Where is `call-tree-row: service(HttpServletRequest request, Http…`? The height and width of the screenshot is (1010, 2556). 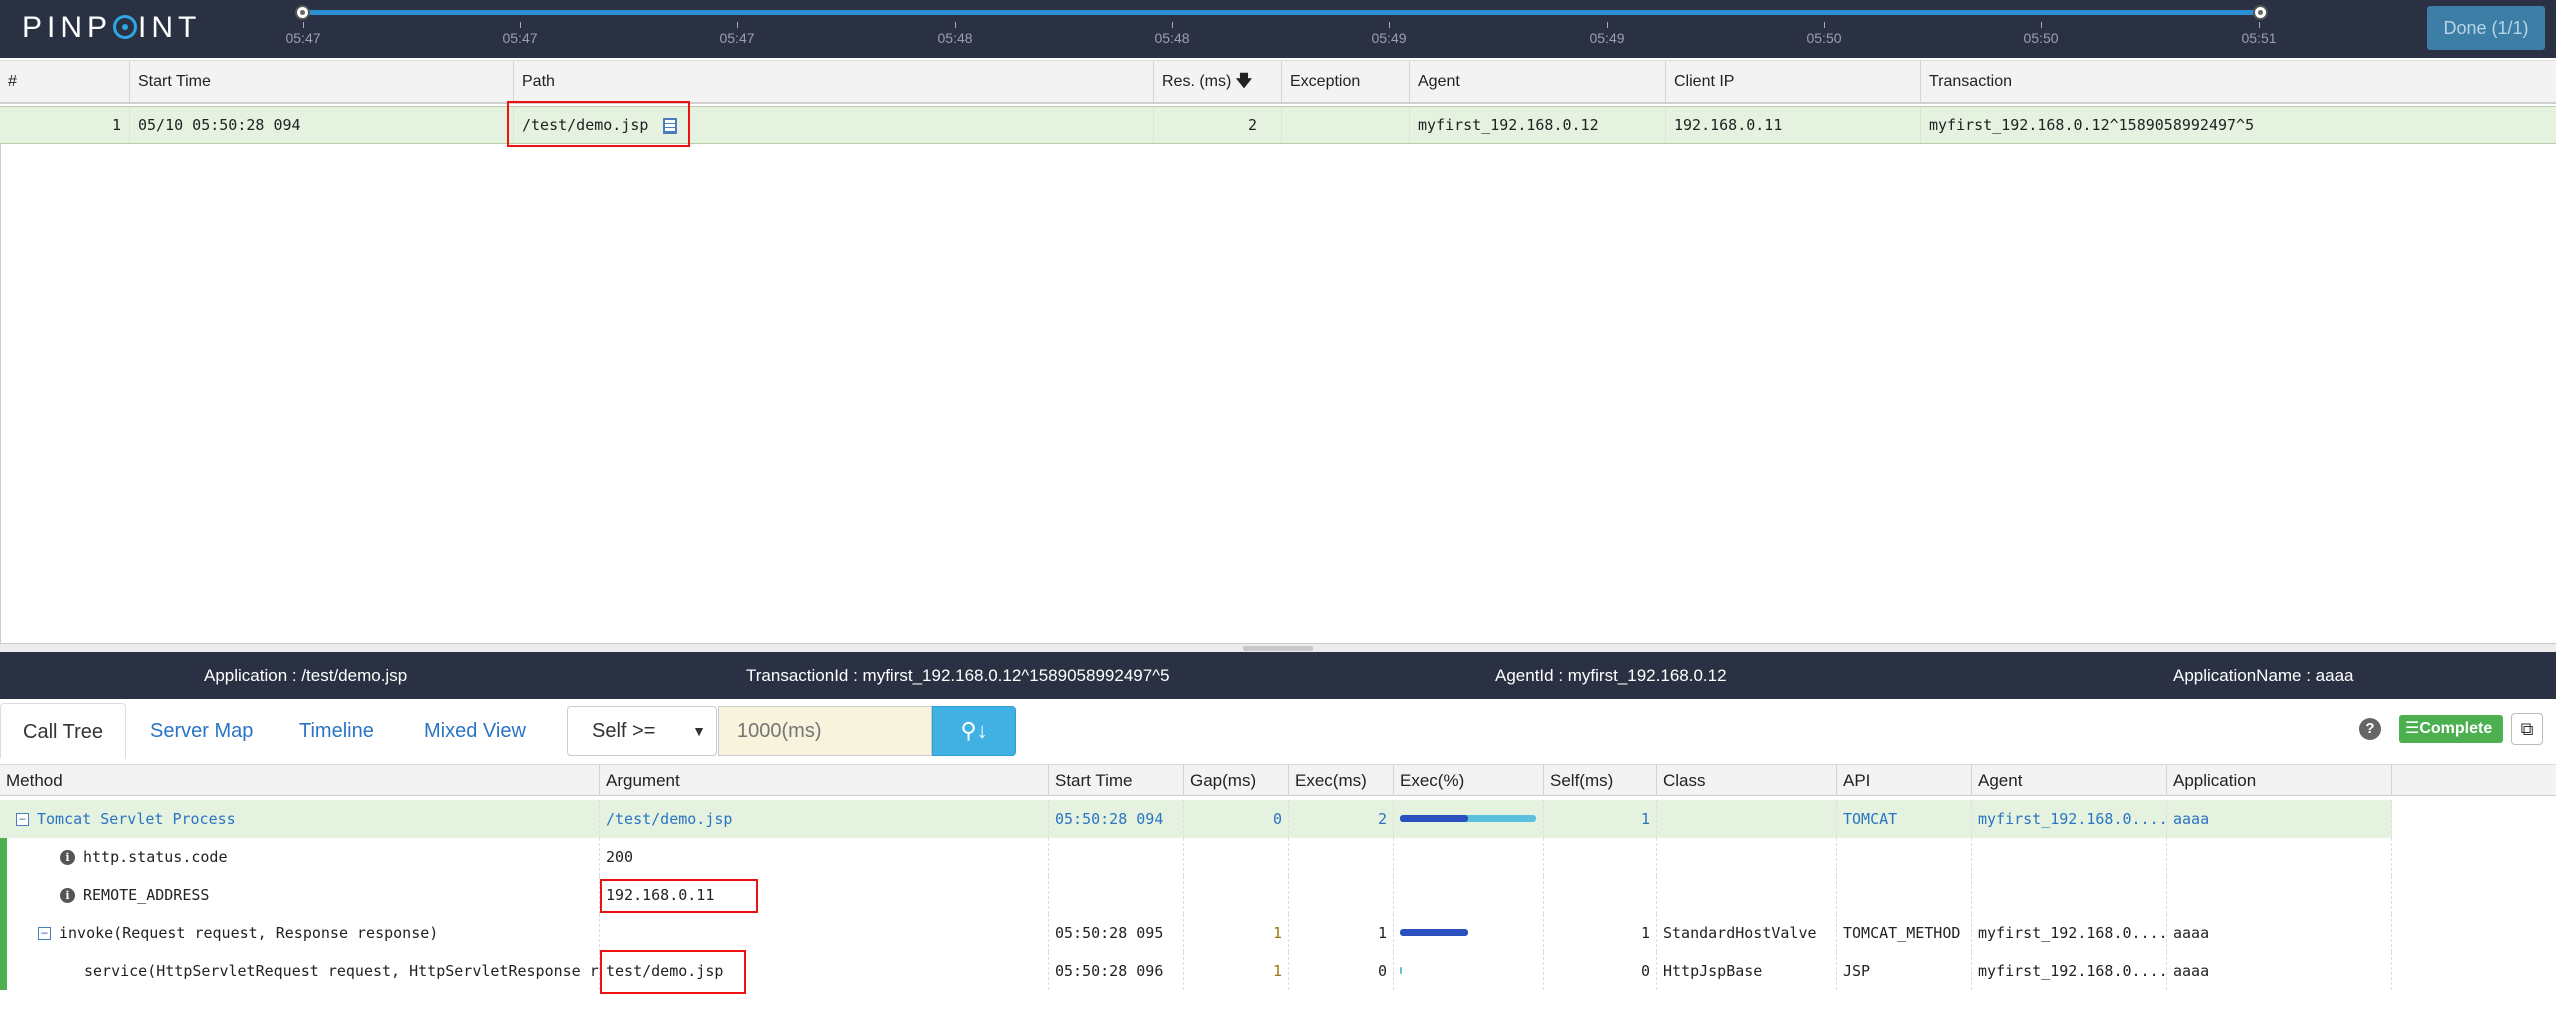 call-tree-row: service(HttpServletRequest request, Http… is located at coordinates (1196, 971).